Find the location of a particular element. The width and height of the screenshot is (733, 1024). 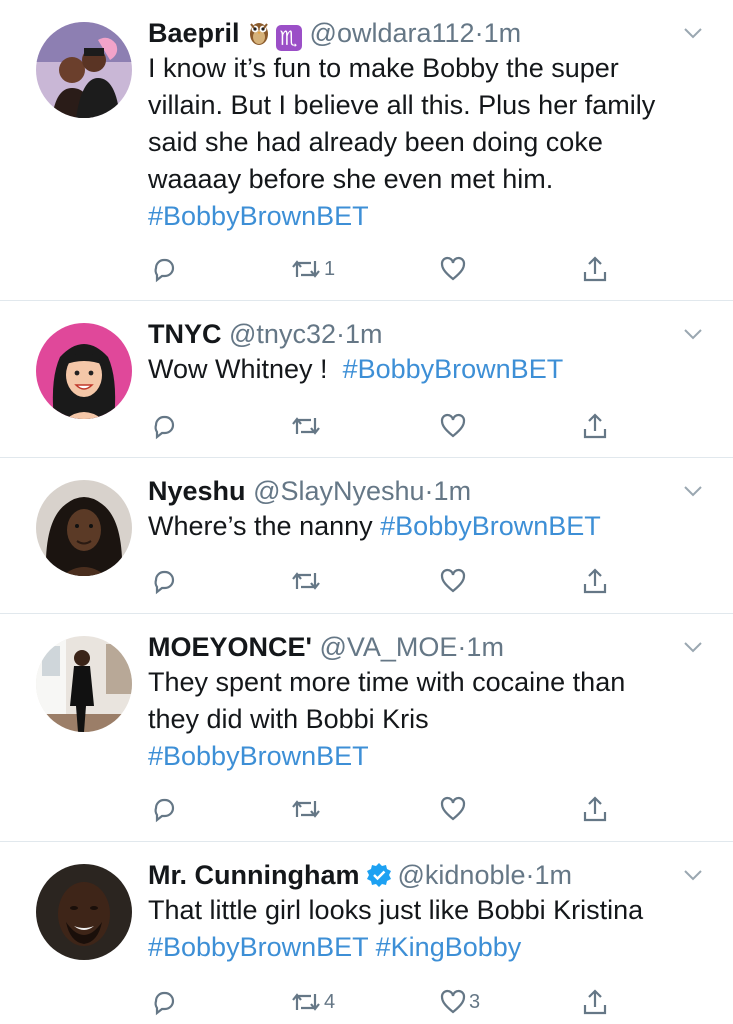

retweet-count: 1 is located at coordinates (330, 268).